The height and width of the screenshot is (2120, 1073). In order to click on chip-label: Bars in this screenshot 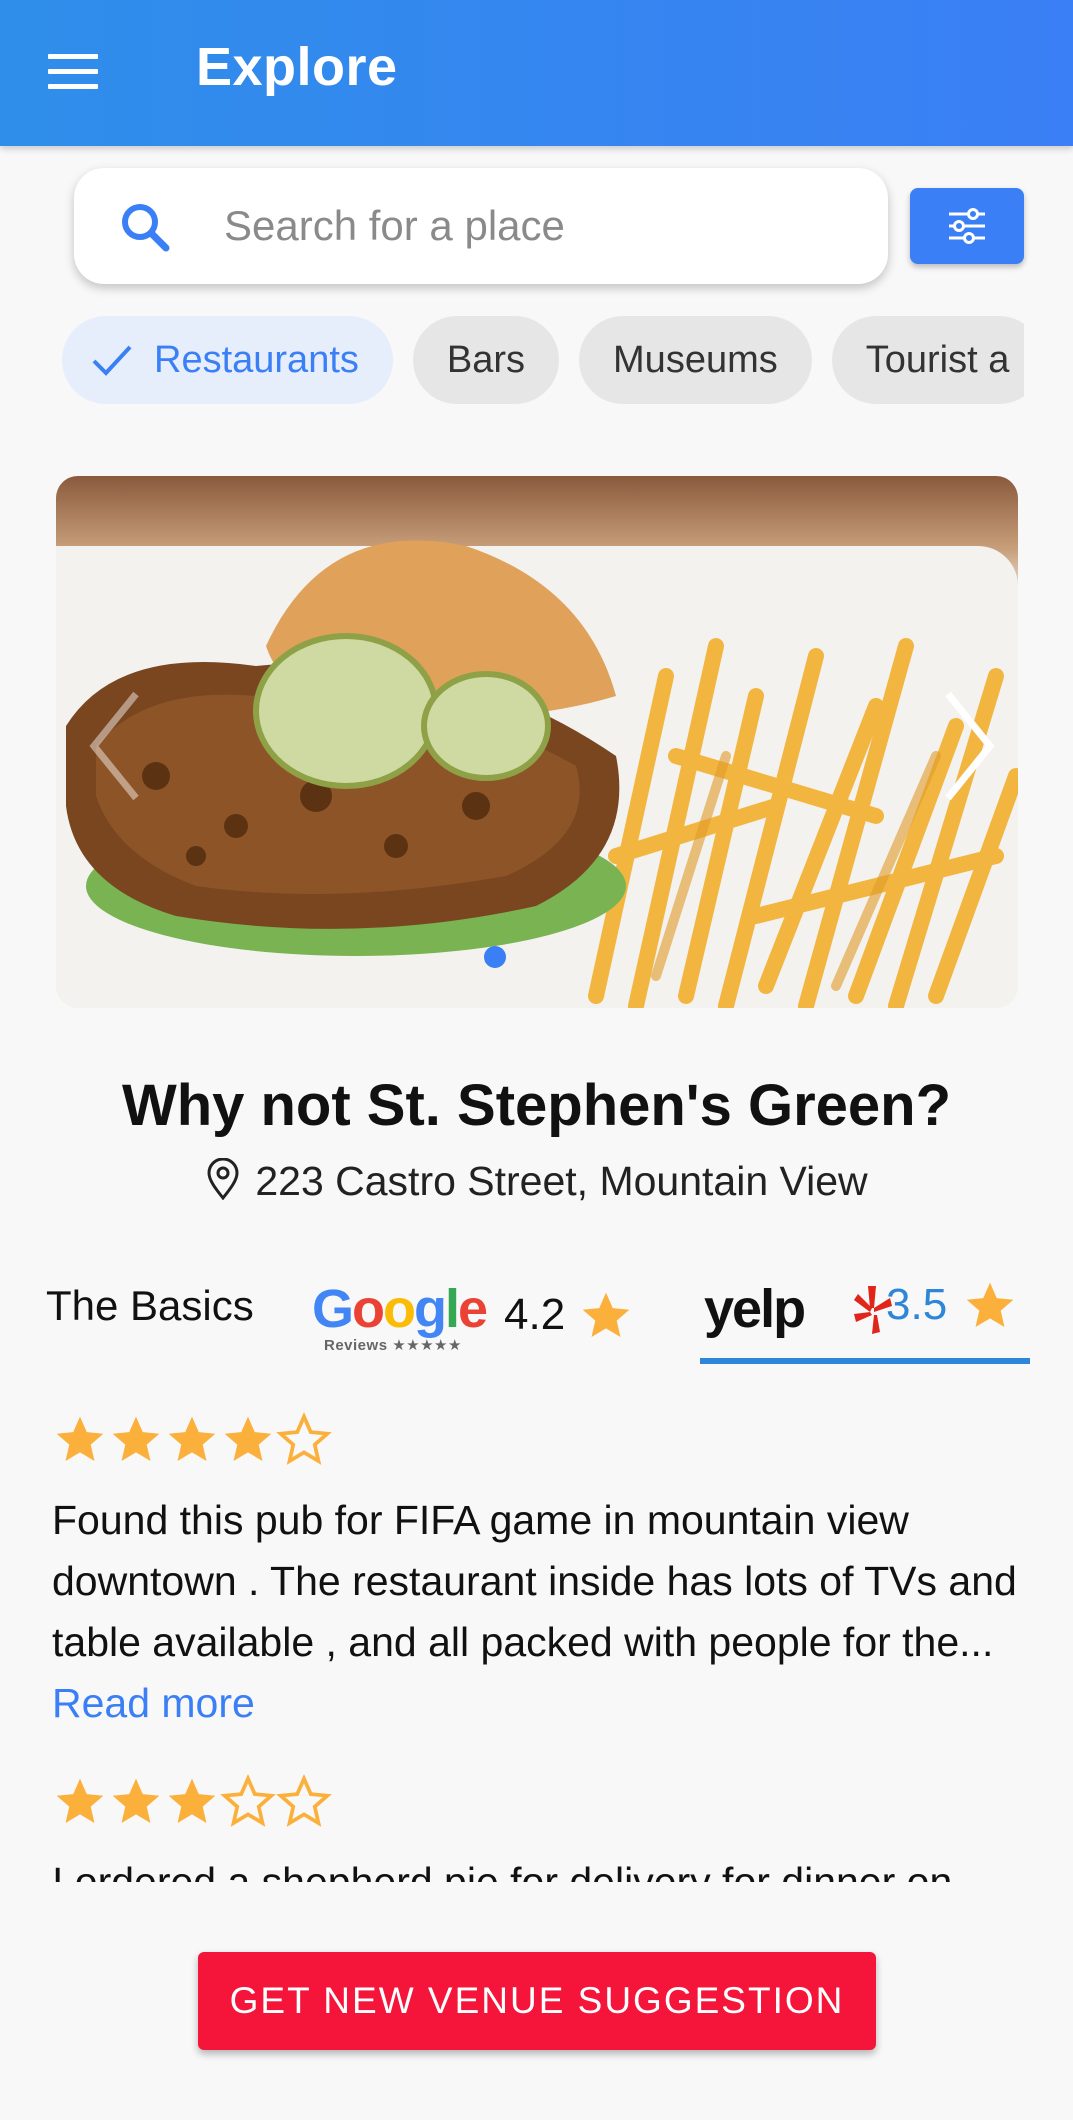, I will do `click(486, 360)`.